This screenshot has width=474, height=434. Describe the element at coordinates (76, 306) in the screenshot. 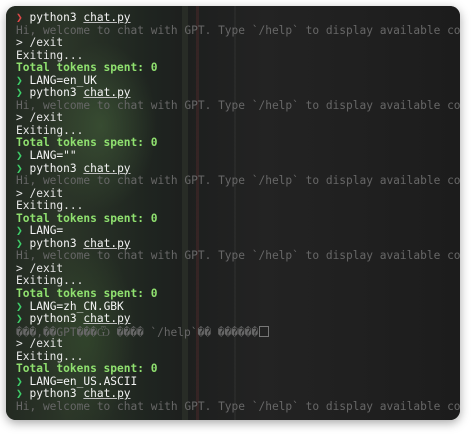

I see `command-text: LANG=zh_CN.GBK` at that location.